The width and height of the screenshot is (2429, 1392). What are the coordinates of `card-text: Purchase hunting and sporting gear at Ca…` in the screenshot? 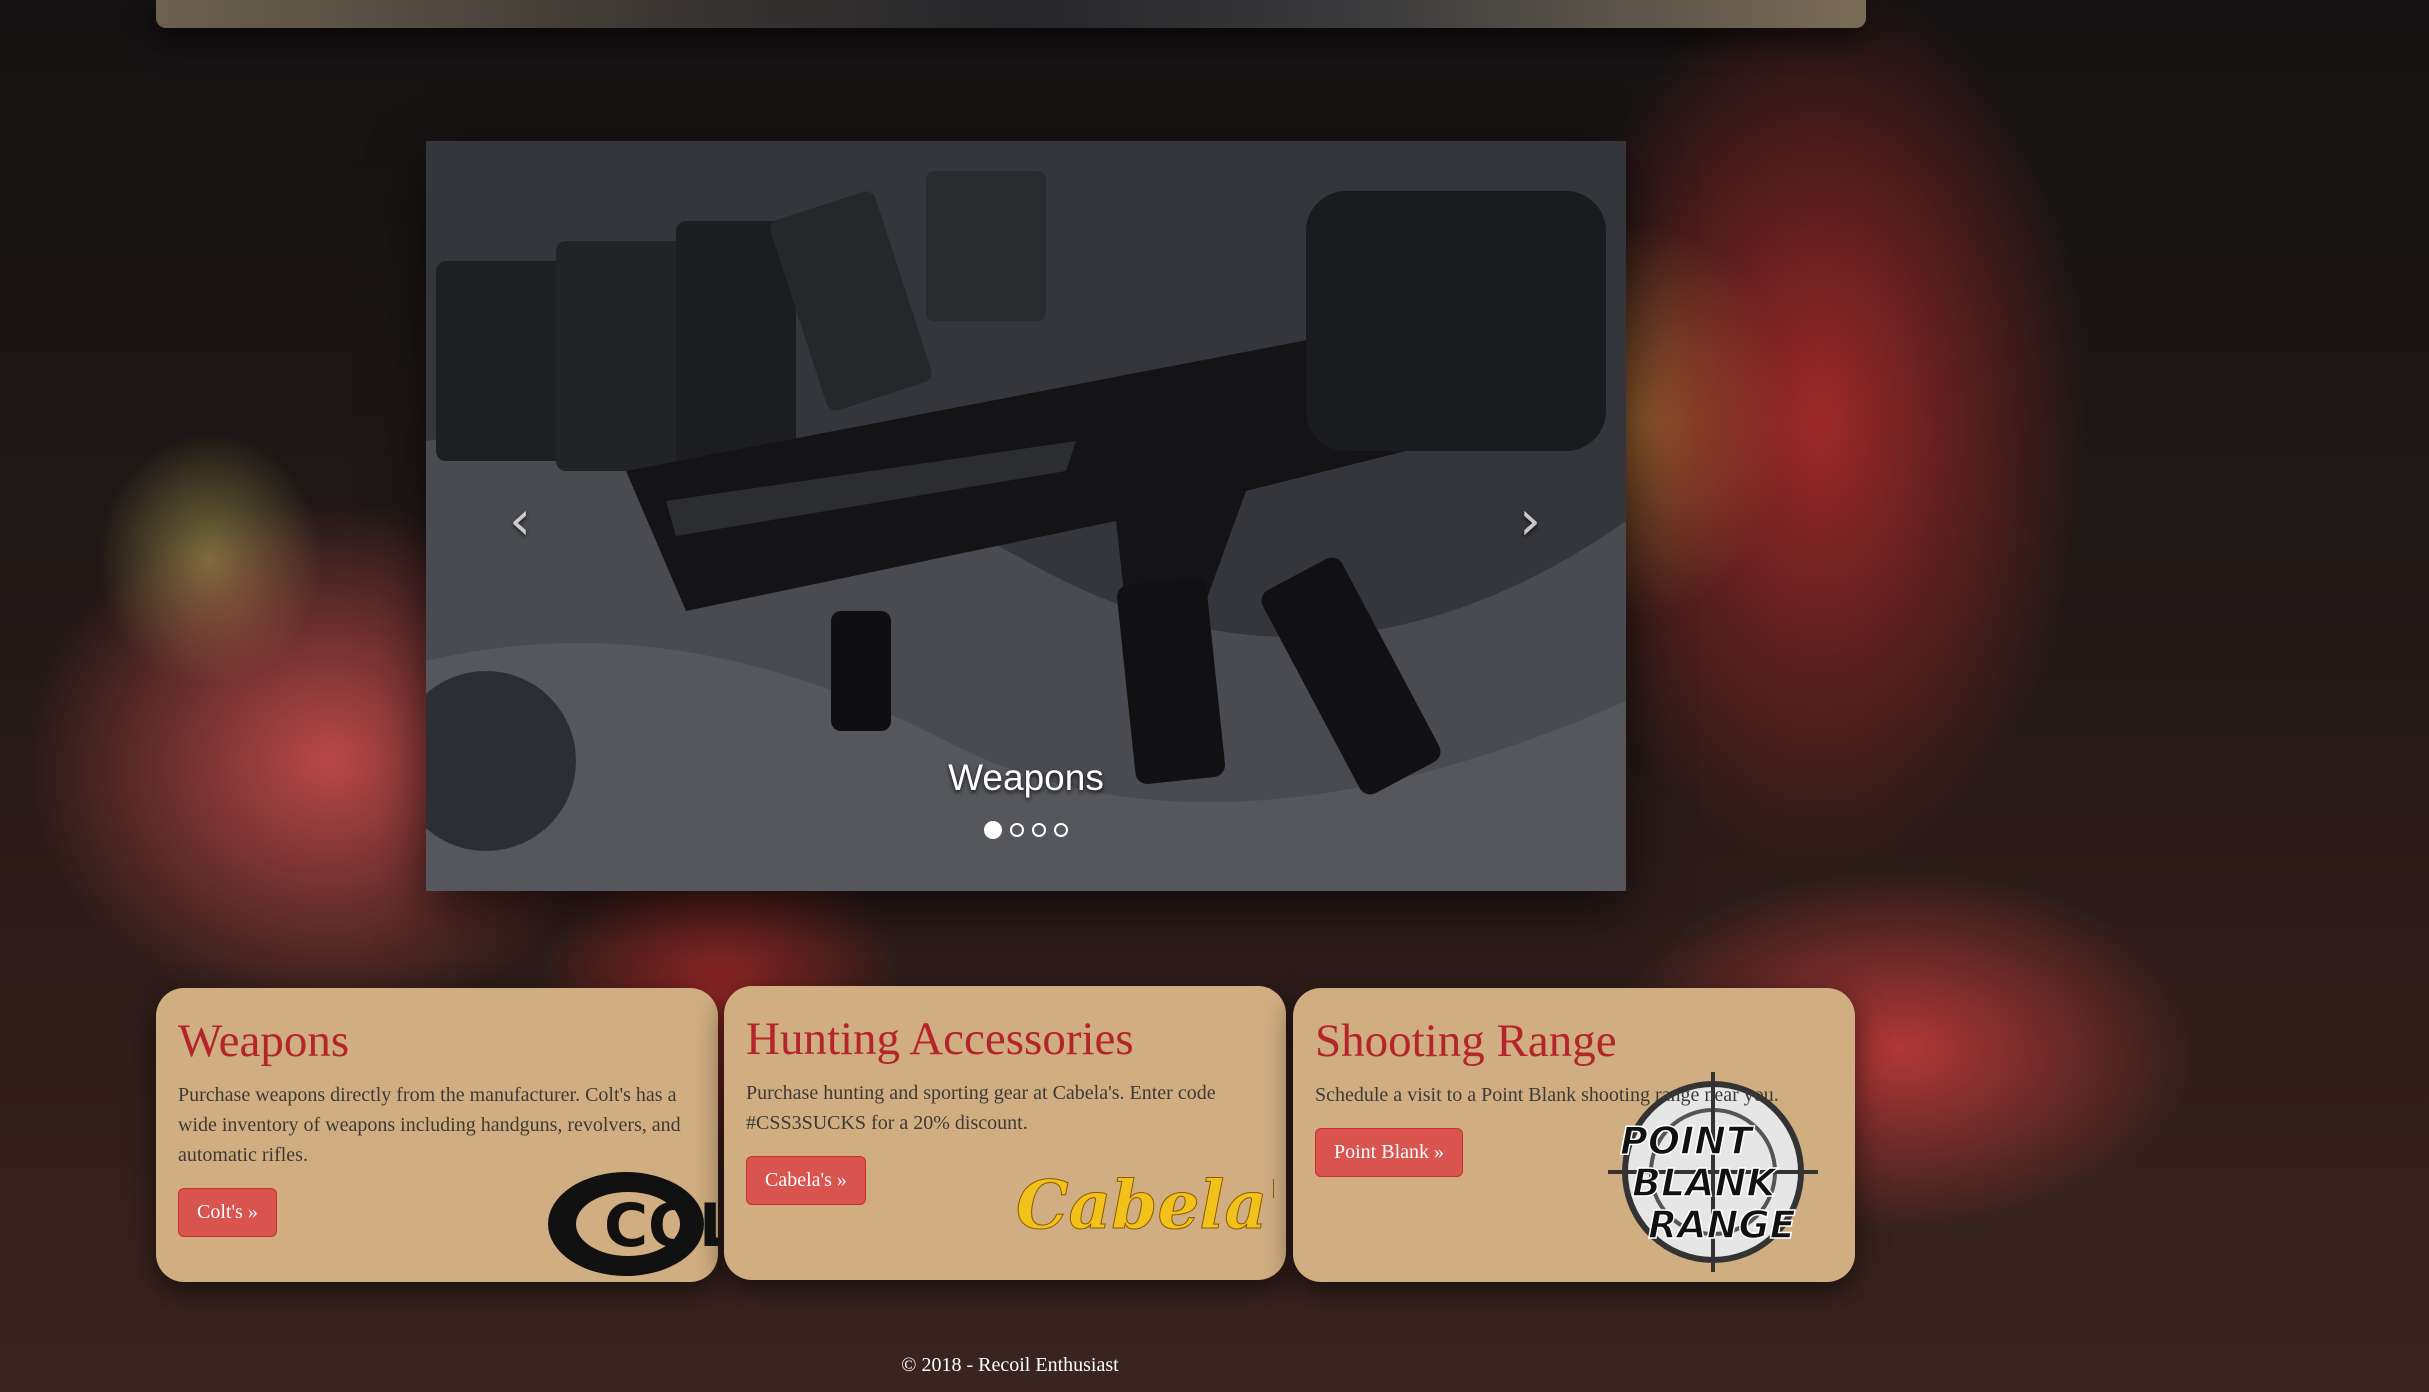 It's located at (981, 1108).